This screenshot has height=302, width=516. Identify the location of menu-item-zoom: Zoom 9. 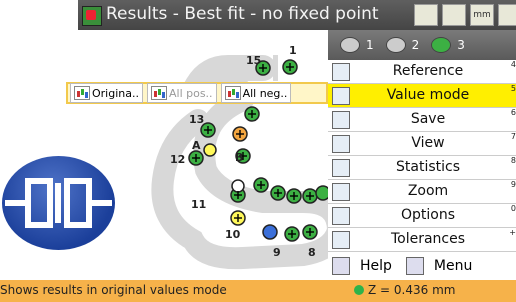
(422, 192).